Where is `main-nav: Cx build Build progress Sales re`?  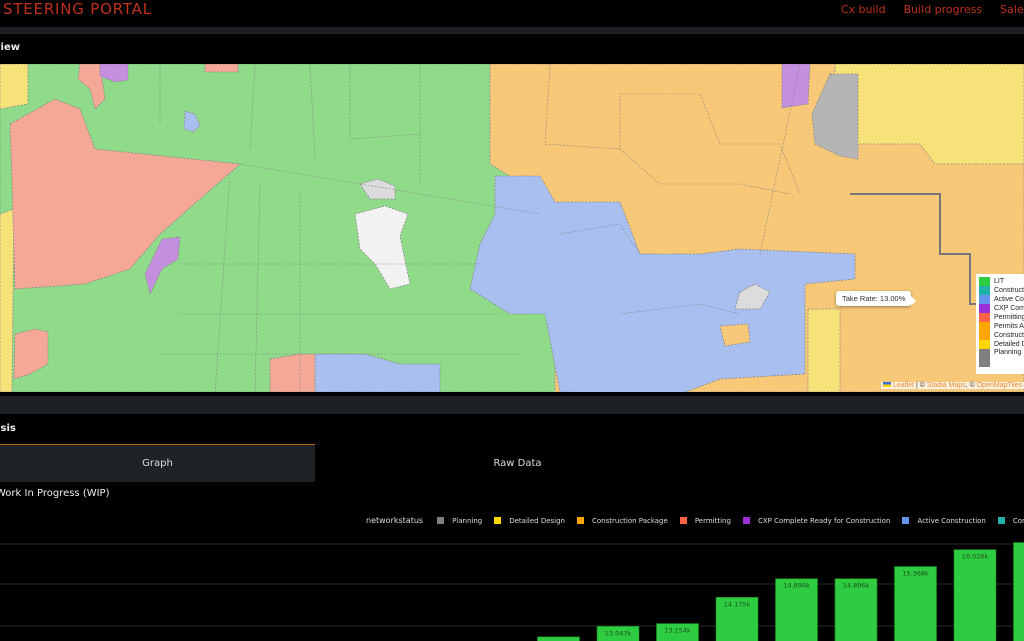
main-nav: Cx build Build progress Sales re is located at coordinates (932, 9).